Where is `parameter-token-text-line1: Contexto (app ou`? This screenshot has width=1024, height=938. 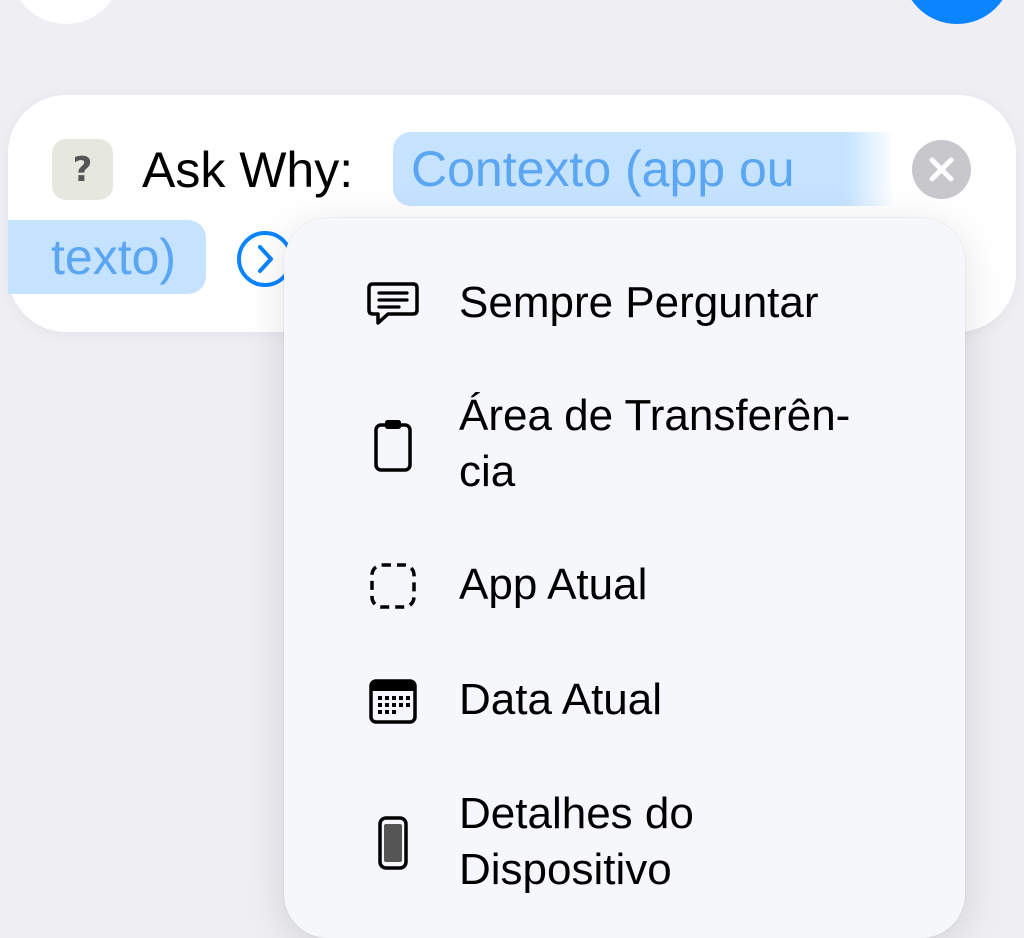 parameter-token-text-line1: Contexto (app ou is located at coordinates (603, 169).